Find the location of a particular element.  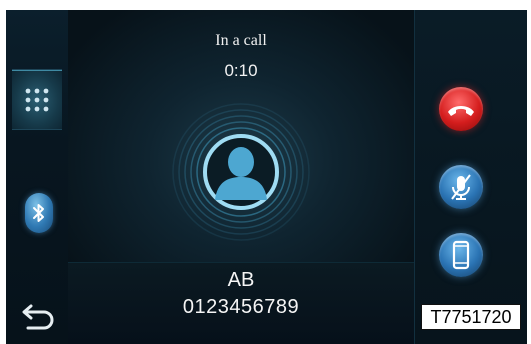

handset-icon is located at coordinates (461, 255).